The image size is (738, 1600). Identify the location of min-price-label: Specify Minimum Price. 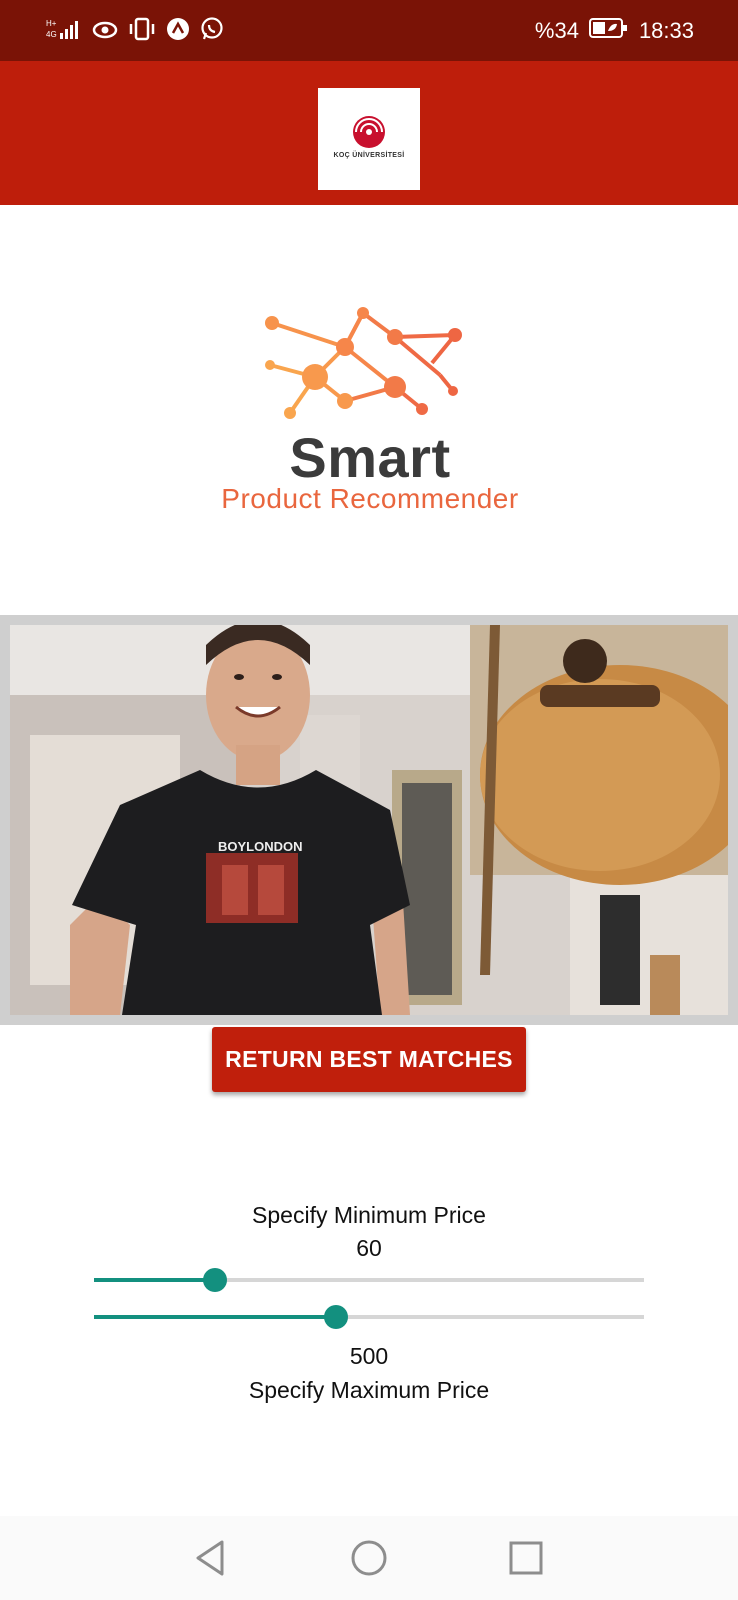
(369, 1215).